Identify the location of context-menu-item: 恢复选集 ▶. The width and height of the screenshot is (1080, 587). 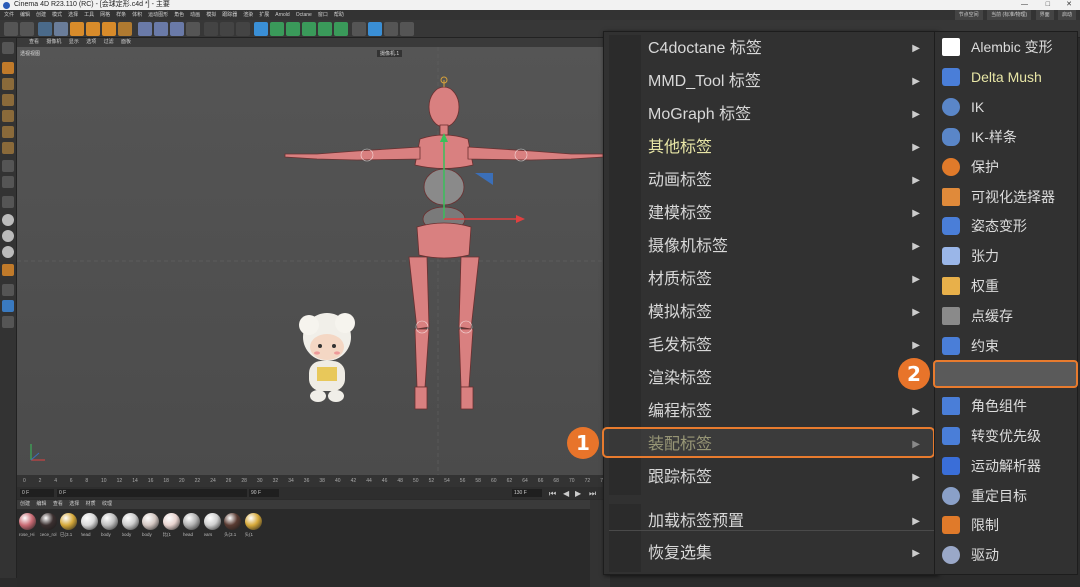
(788, 554).